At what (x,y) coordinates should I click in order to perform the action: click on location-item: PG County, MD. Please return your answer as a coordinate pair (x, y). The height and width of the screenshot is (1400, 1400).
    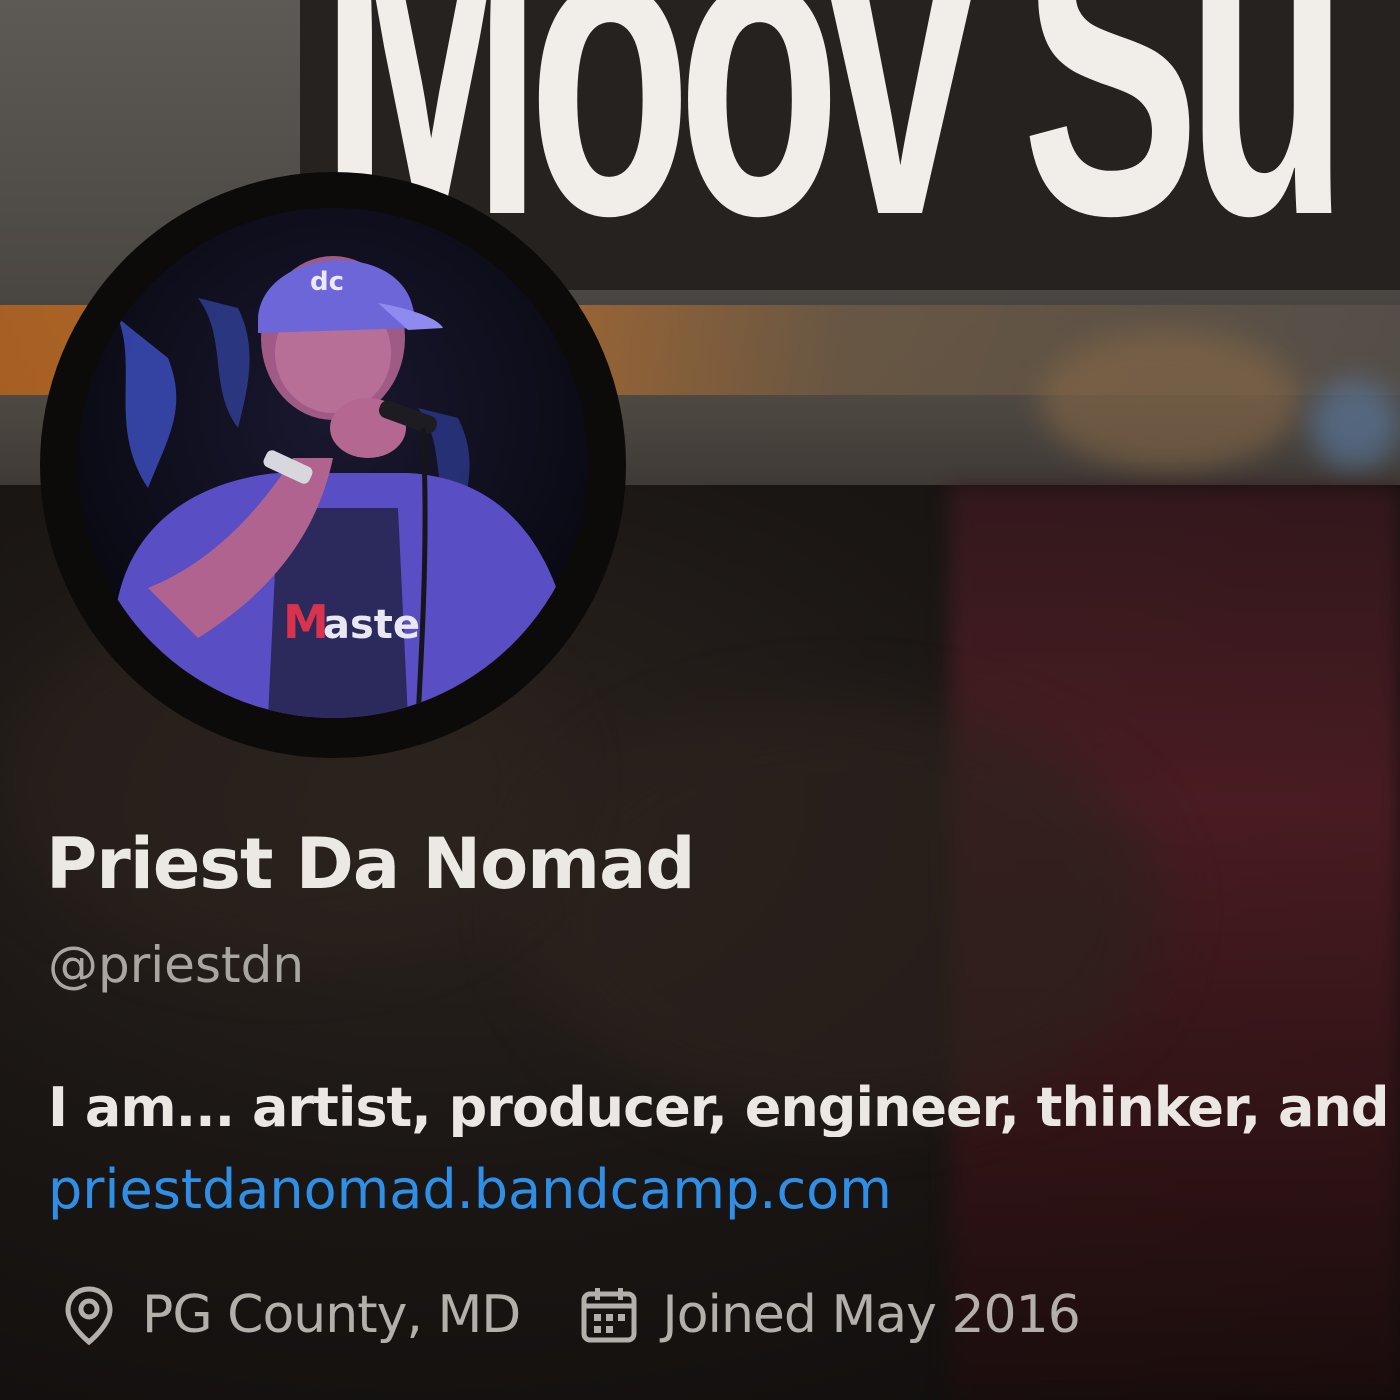
    Looking at the image, I should click on (289, 1315).